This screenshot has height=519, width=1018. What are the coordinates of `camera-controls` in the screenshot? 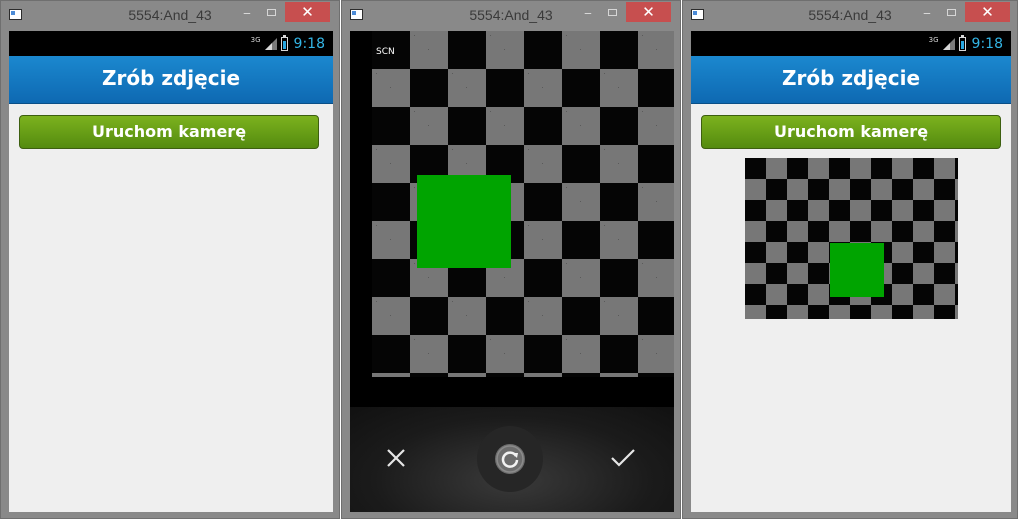 It's located at (512, 459).